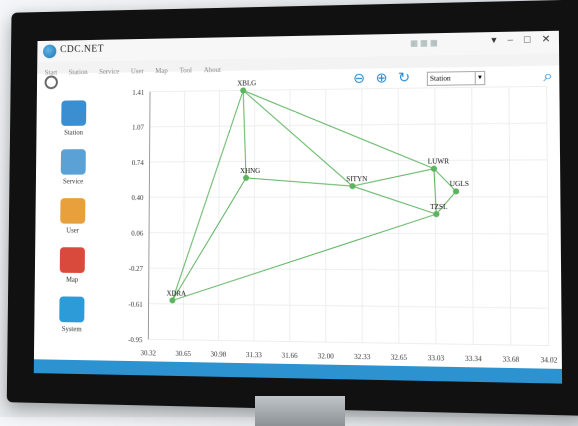  Describe the element at coordinates (138, 163) in the screenshot. I see `y-tick-label: 0.74` at that location.